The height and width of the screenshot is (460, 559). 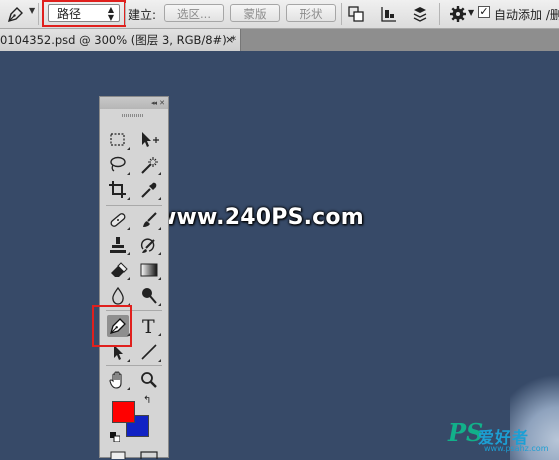 What do you see at coordinates (142, 15) in the screenshot?
I see `make-label: 建立:` at bounding box center [142, 15].